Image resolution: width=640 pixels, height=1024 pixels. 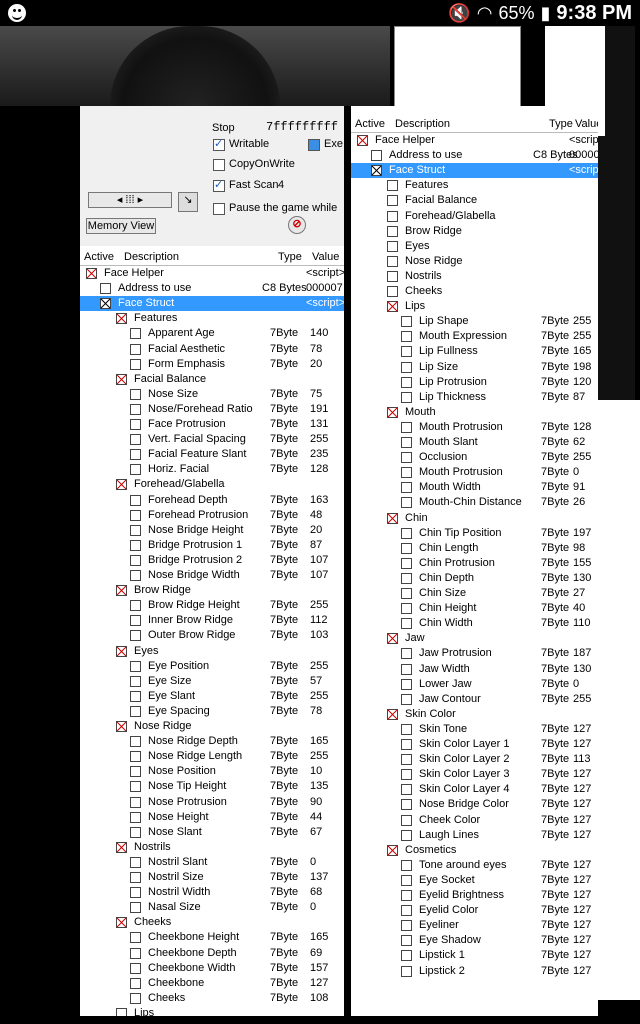 I want to click on row-value: 20, so click(x=316, y=364).